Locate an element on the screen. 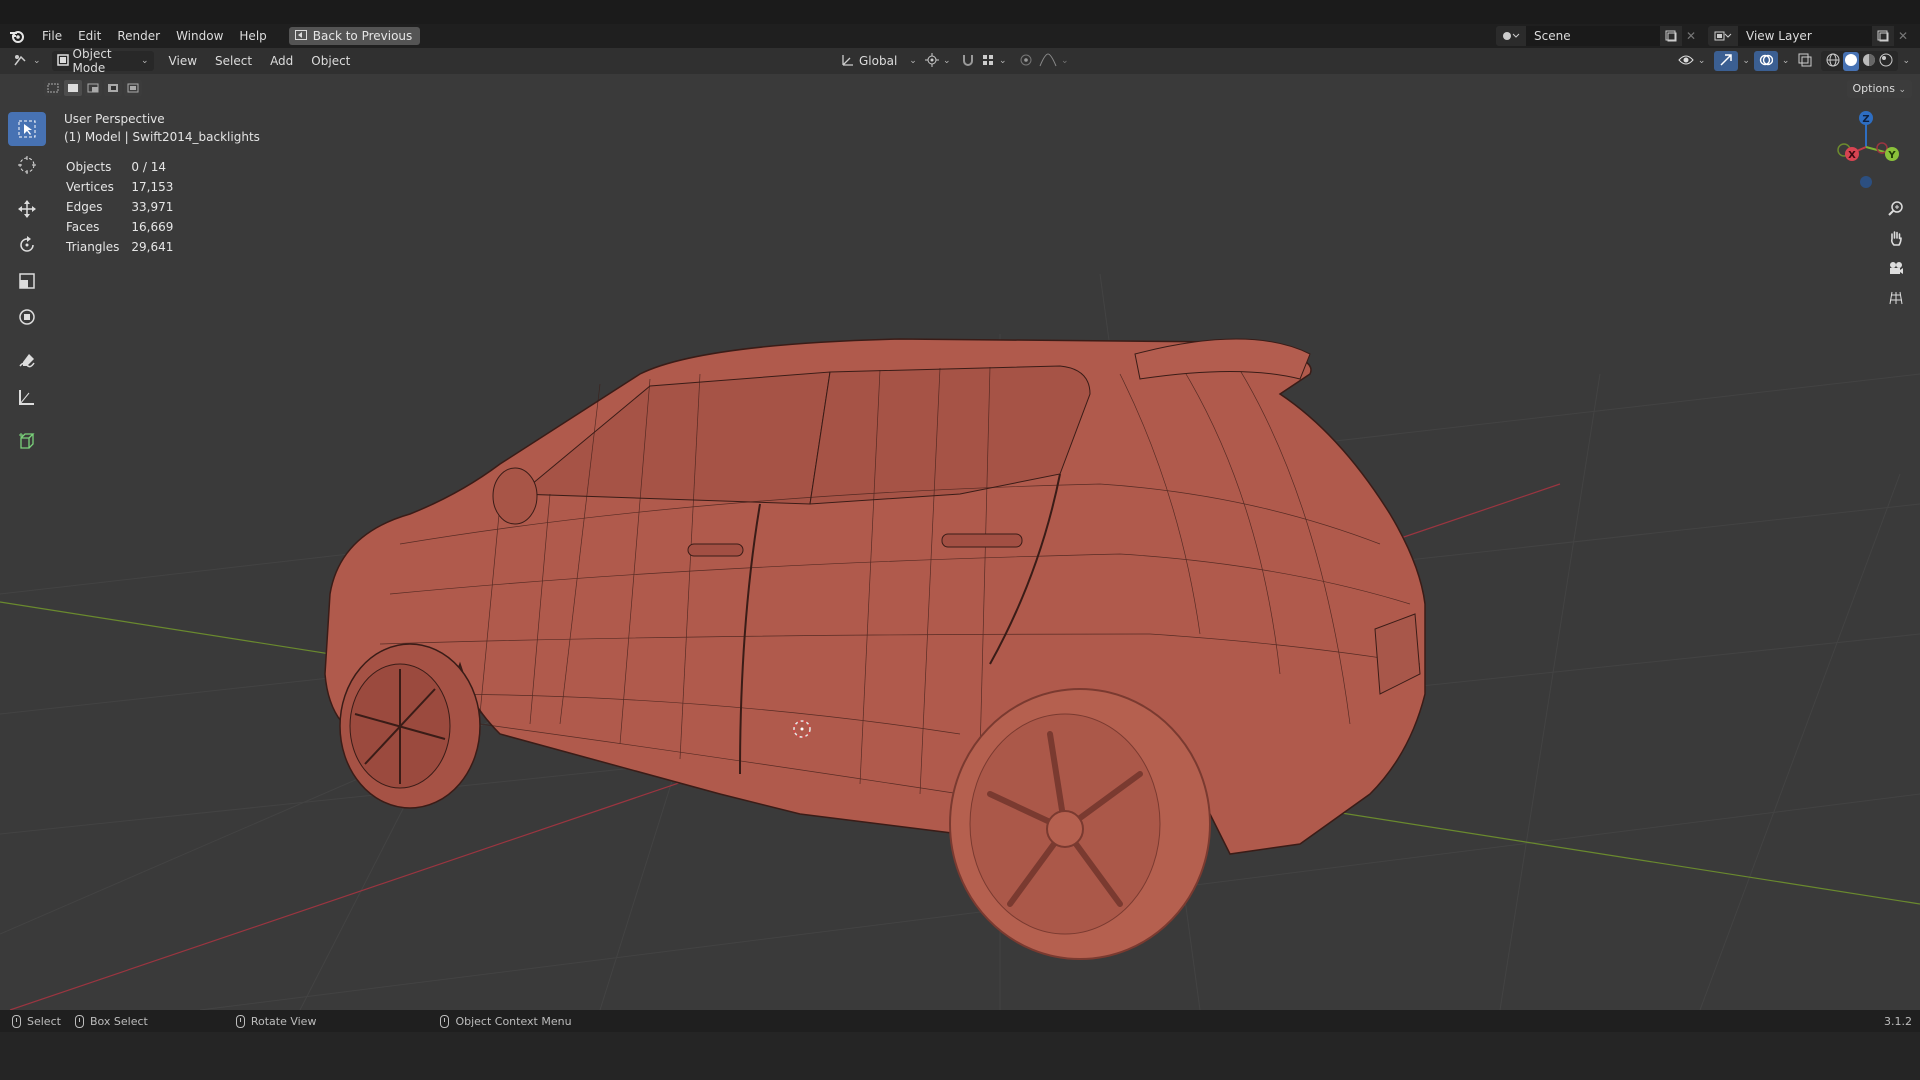 The width and height of the screenshot is (1920, 1080). scale-icon is located at coordinates (27, 281).